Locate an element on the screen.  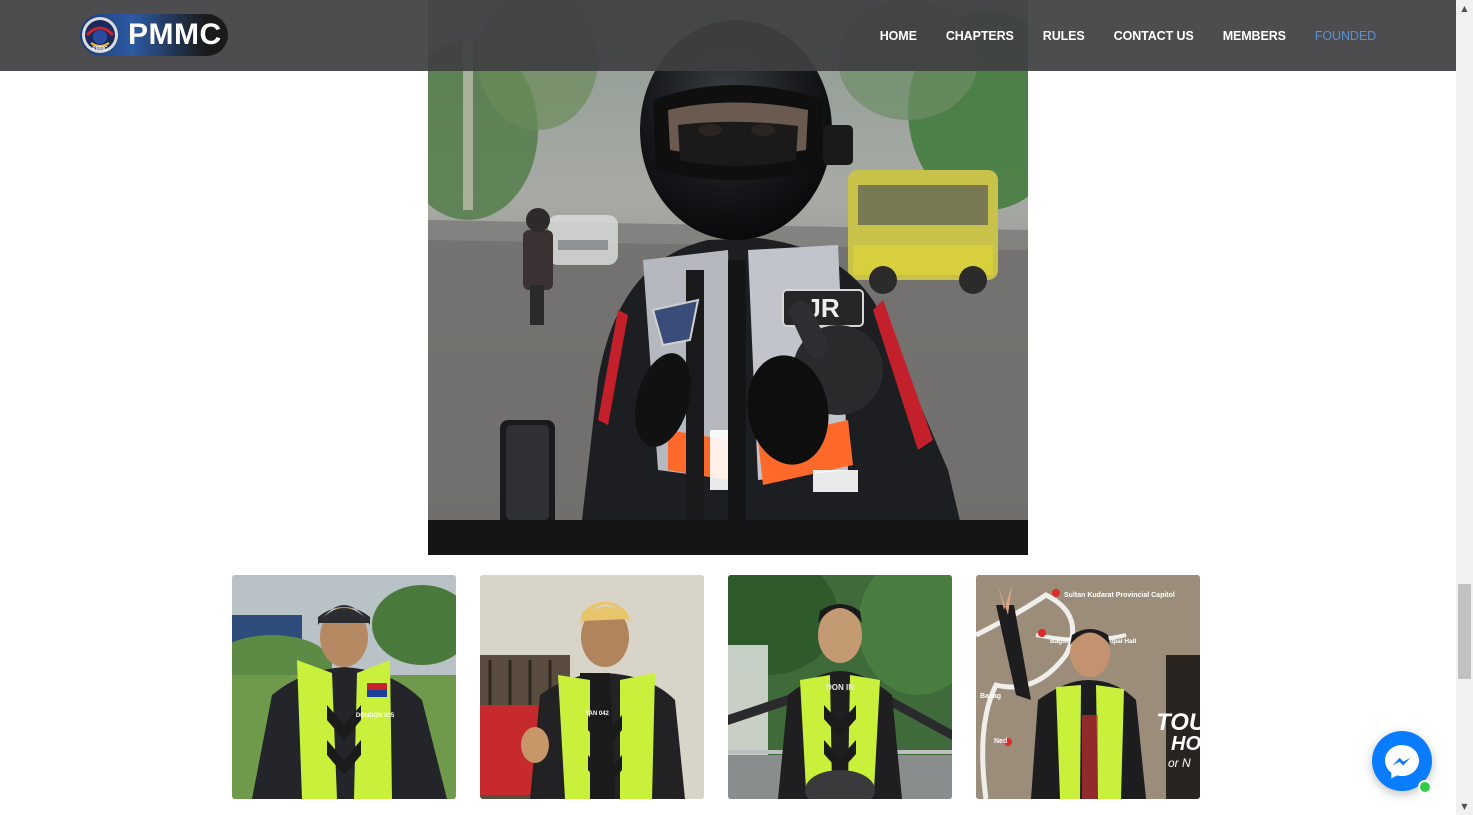
poster-text: HO is located at coordinates (1185, 744).